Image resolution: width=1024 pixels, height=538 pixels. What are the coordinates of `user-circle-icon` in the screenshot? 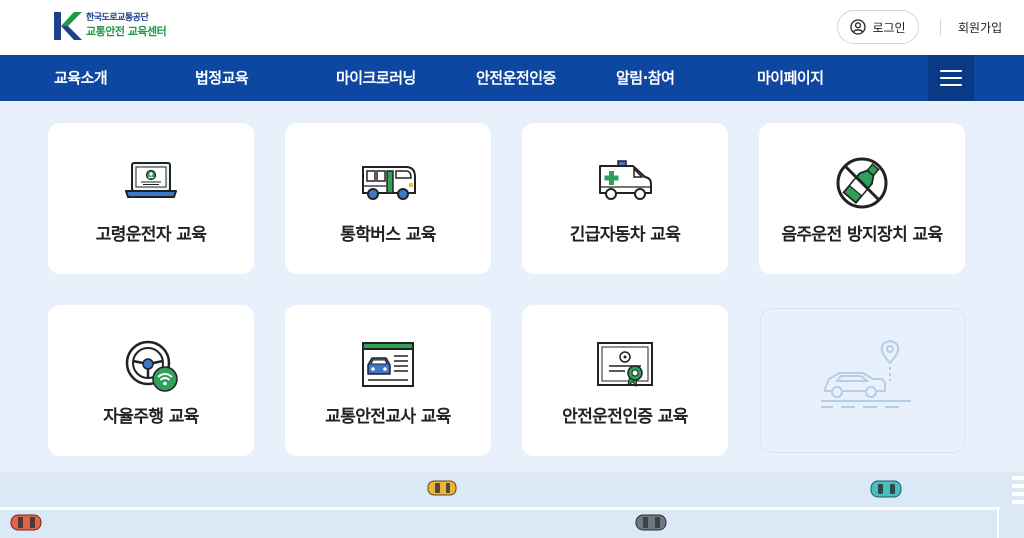 It's located at (858, 27).